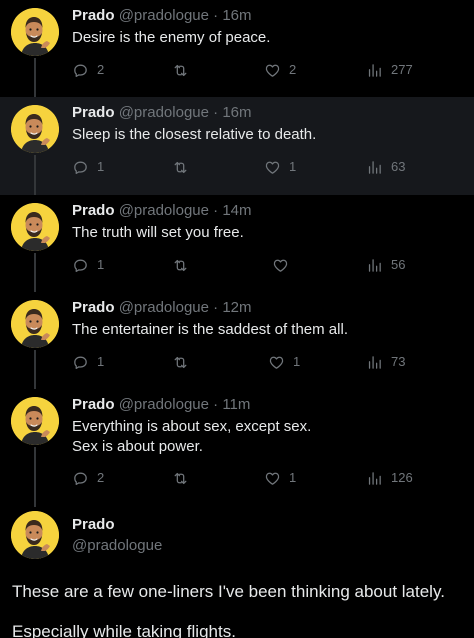  What do you see at coordinates (385, 362) in the screenshot?
I see `views-button: 73` at bounding box center [385, 362].